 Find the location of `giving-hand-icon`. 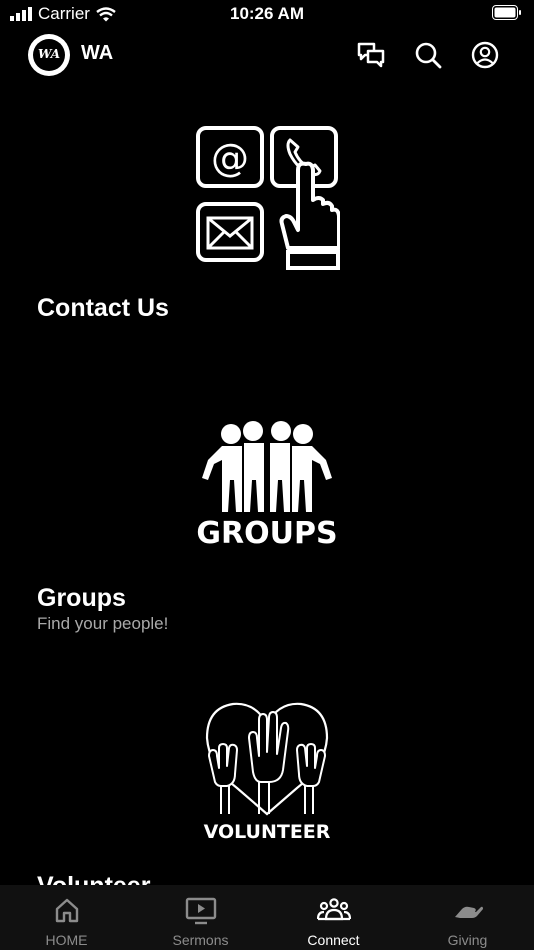

giving-hand-icon is located at coordinates (467, 911).